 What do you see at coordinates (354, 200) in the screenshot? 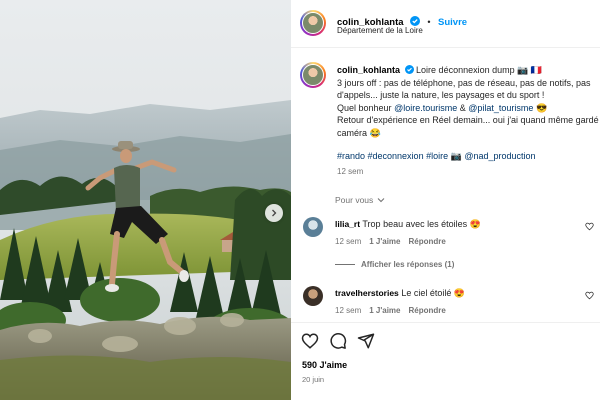
I see `for-you-label: Pour vous` at bounding box center [354, 200].